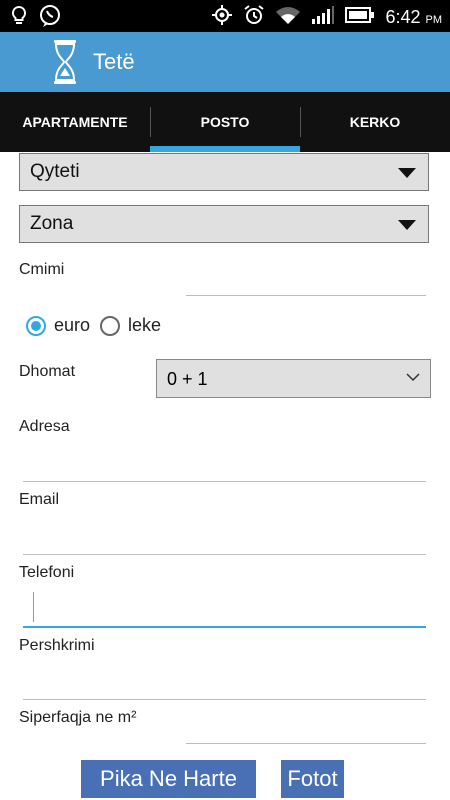  I want to click on address-label: Adresa, so click(44, 426).